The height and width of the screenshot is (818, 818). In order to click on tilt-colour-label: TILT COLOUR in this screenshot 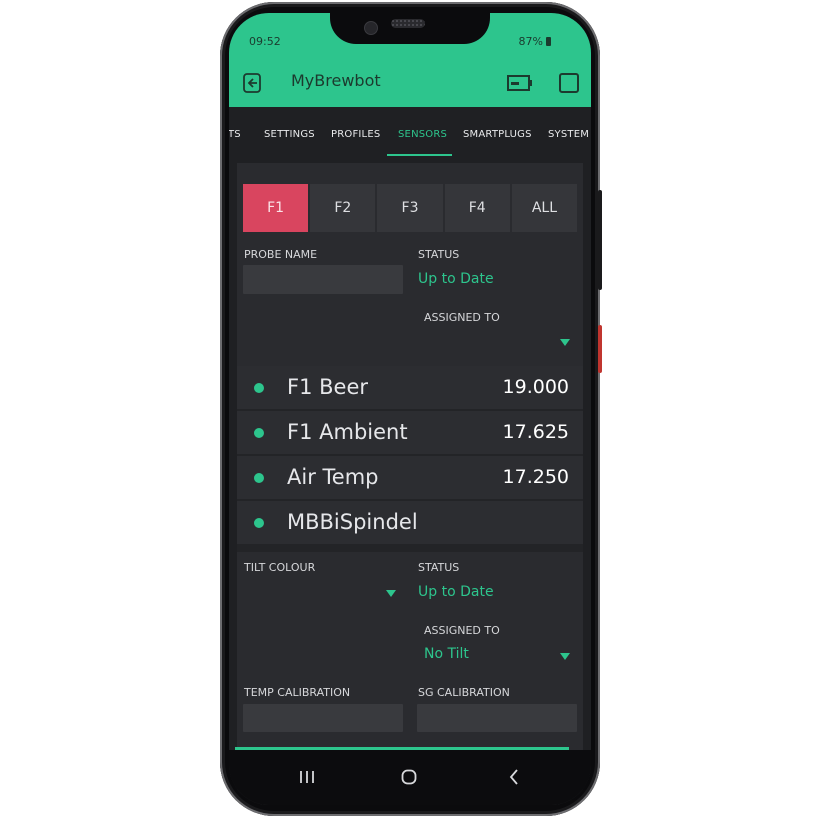, I will do `click(280, 567)`.